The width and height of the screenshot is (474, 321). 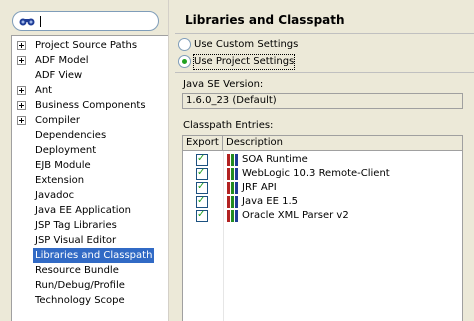 I want to click on table-row: WebLogic 10.3 Remote-Client, so click(x=322, y=174).